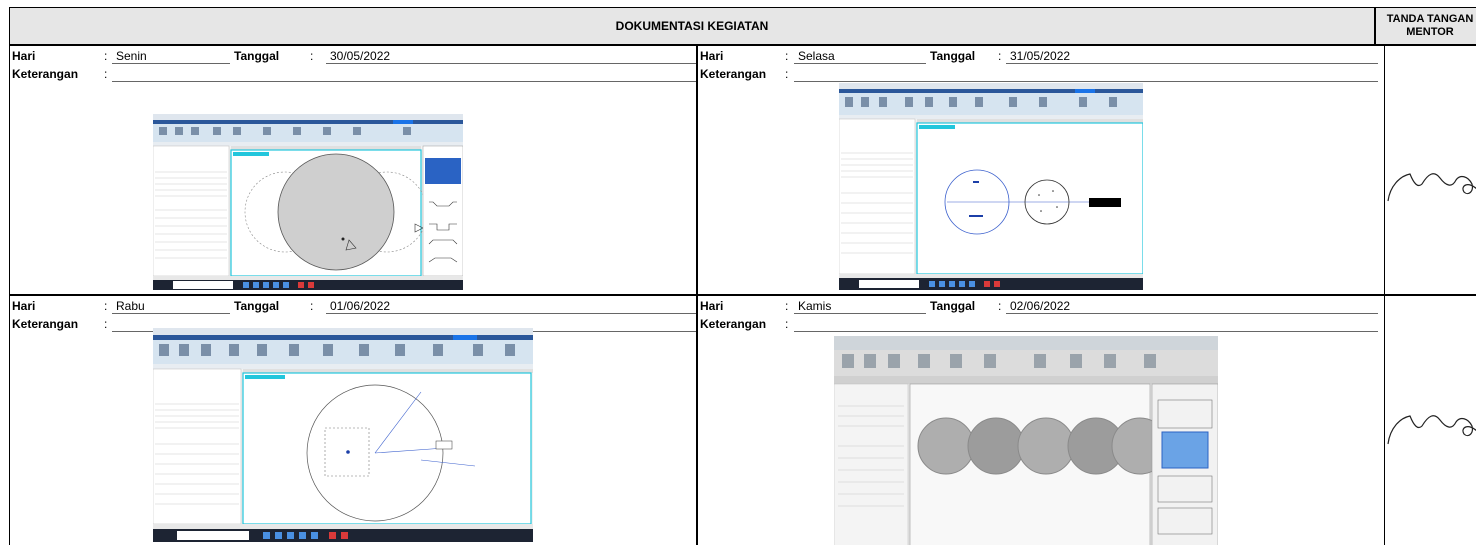 This screenshot has height=545, width=1476. What do you see at coordinates (816, 56) in the screenshot?
I see `day-value: Selasa` at bounding box center [816, 56].